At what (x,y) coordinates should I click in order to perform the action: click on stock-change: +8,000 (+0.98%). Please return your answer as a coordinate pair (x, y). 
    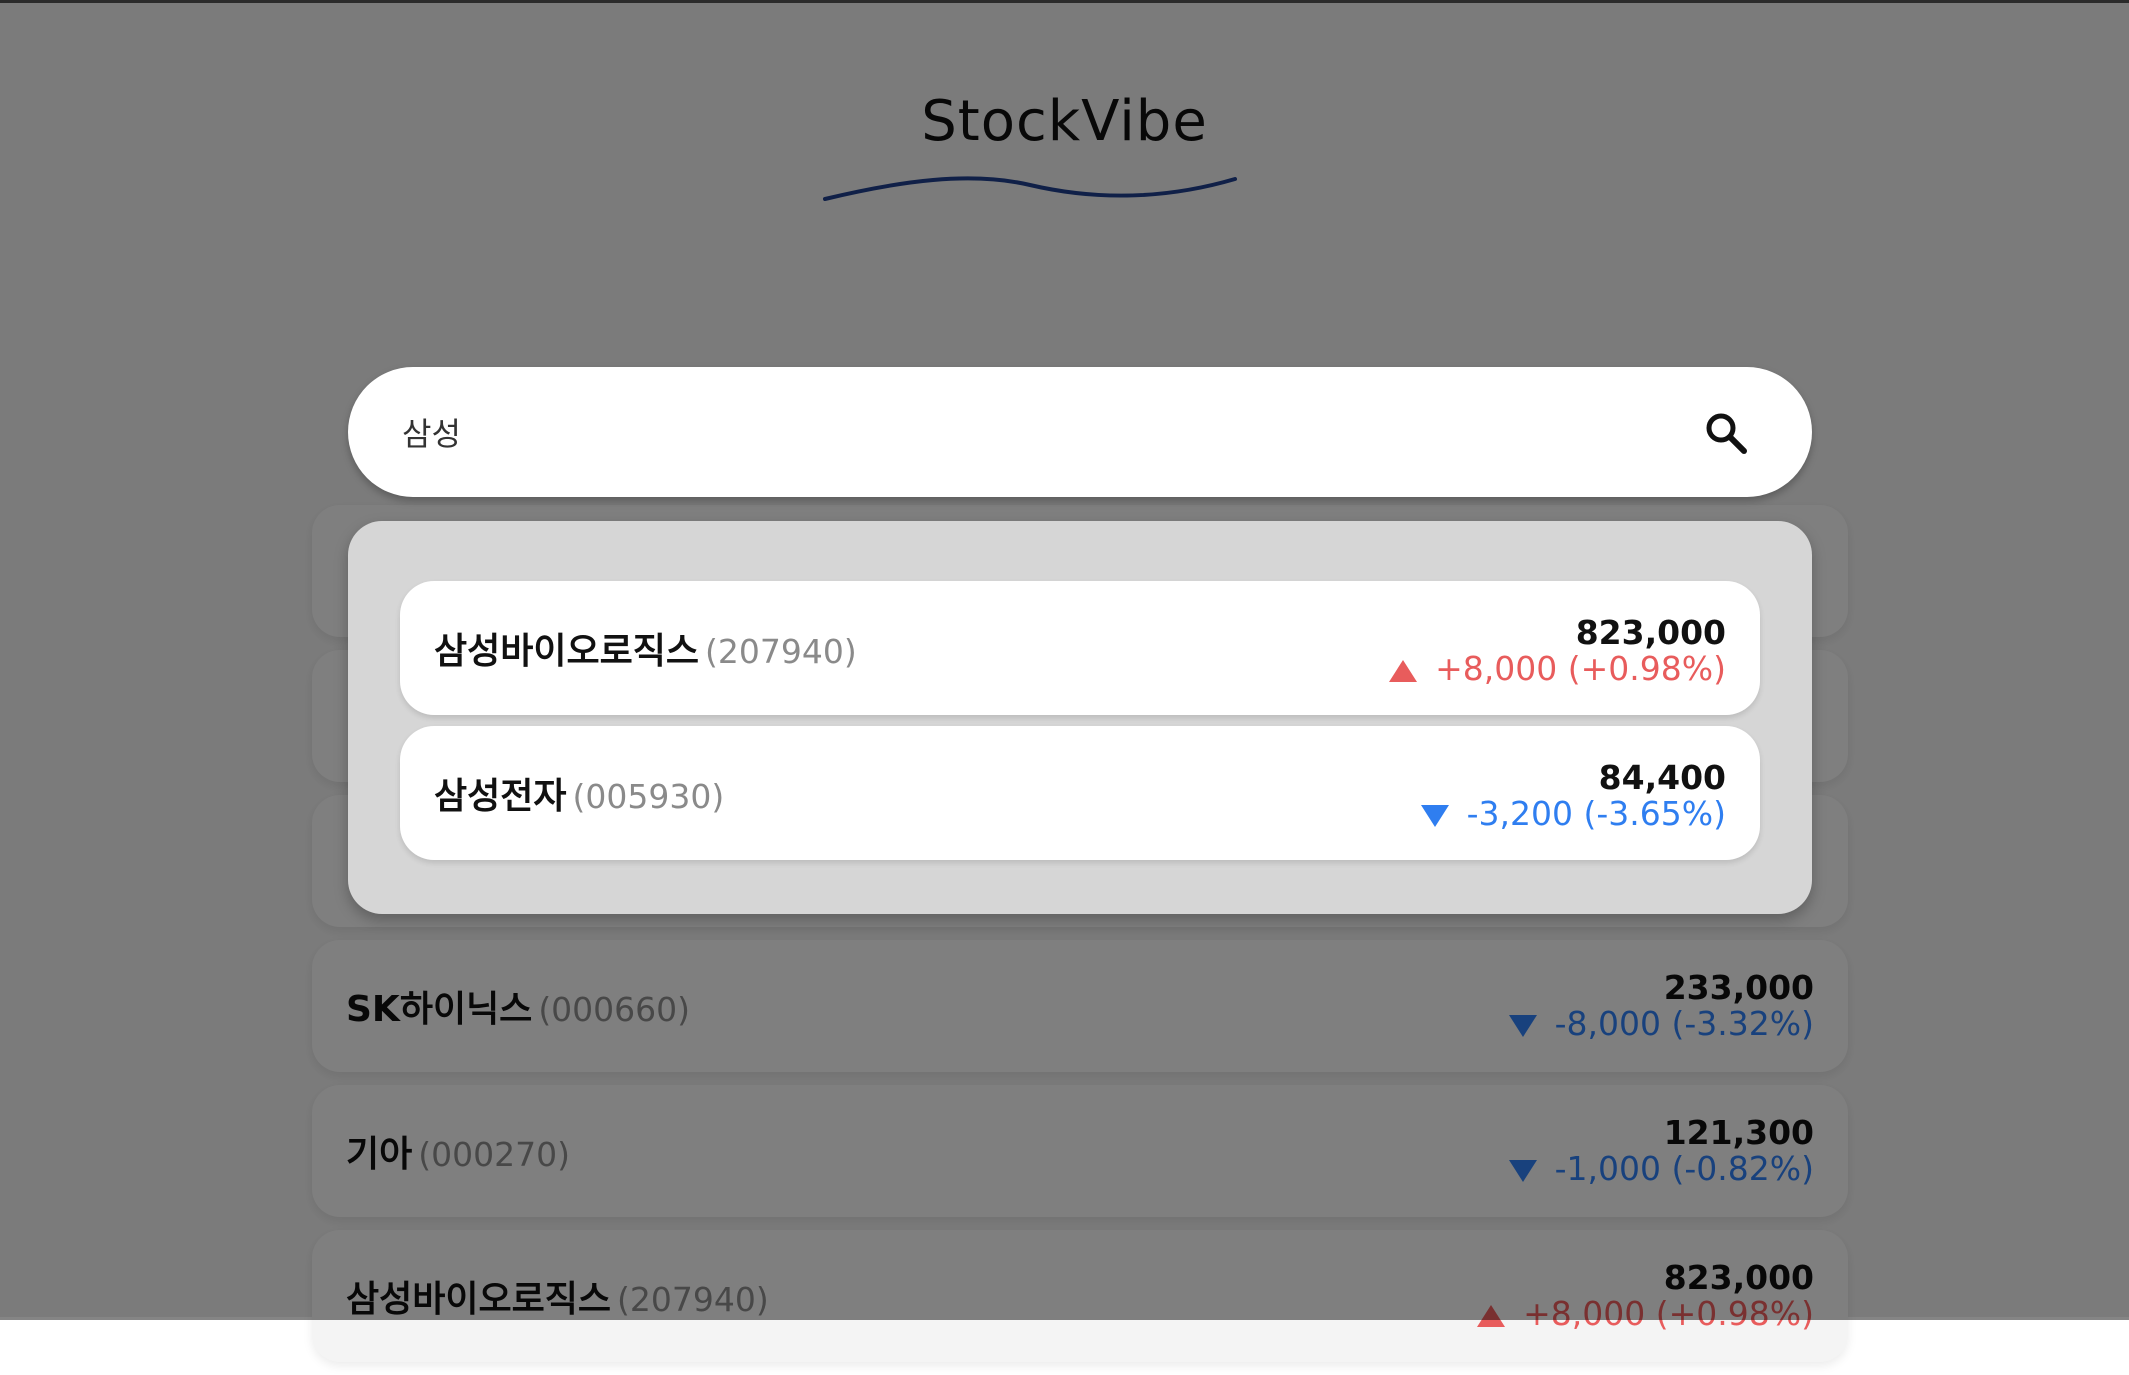
    Looking at the image, I should click on (1557, 669).